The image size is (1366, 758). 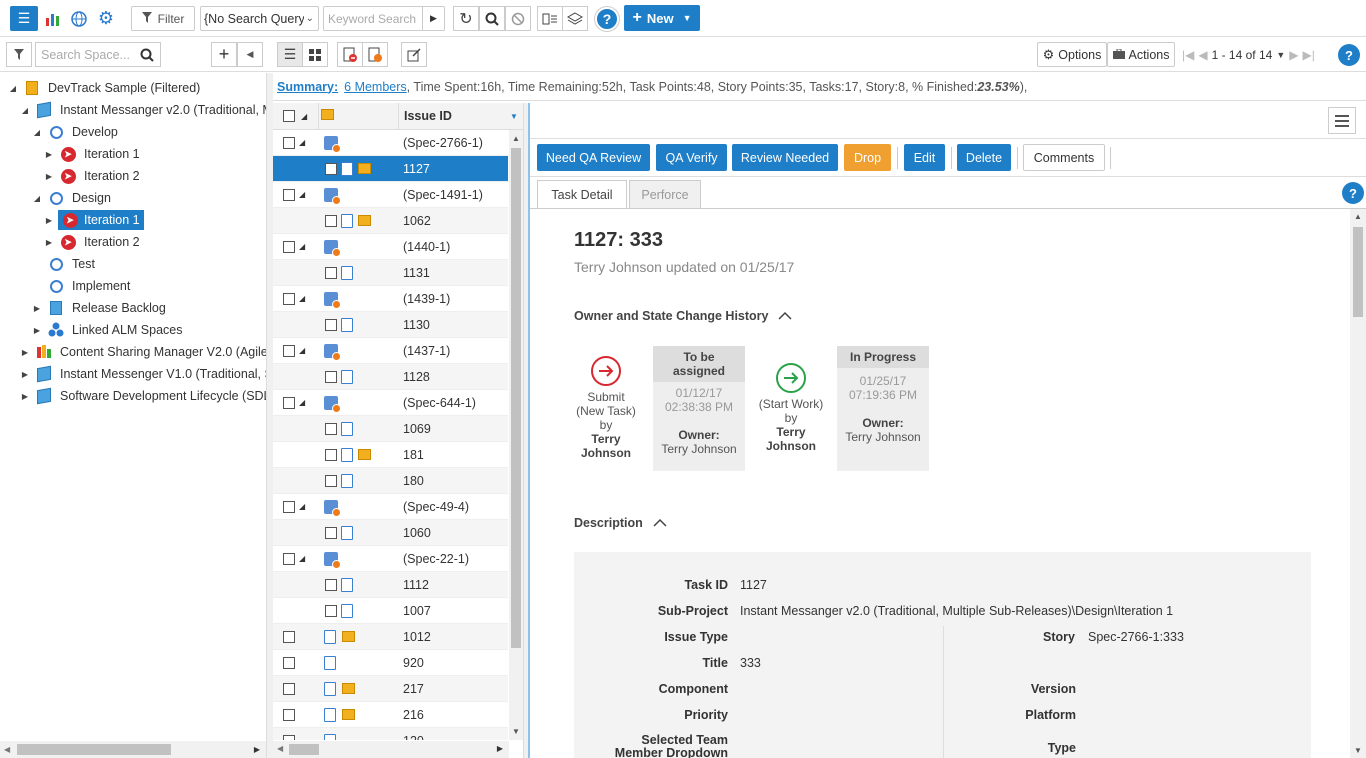 What do you see at coordinates (390, 247) in the screenshot?
I see `table-row: ◢ (1440-1)` at bounding box center [390, 247].